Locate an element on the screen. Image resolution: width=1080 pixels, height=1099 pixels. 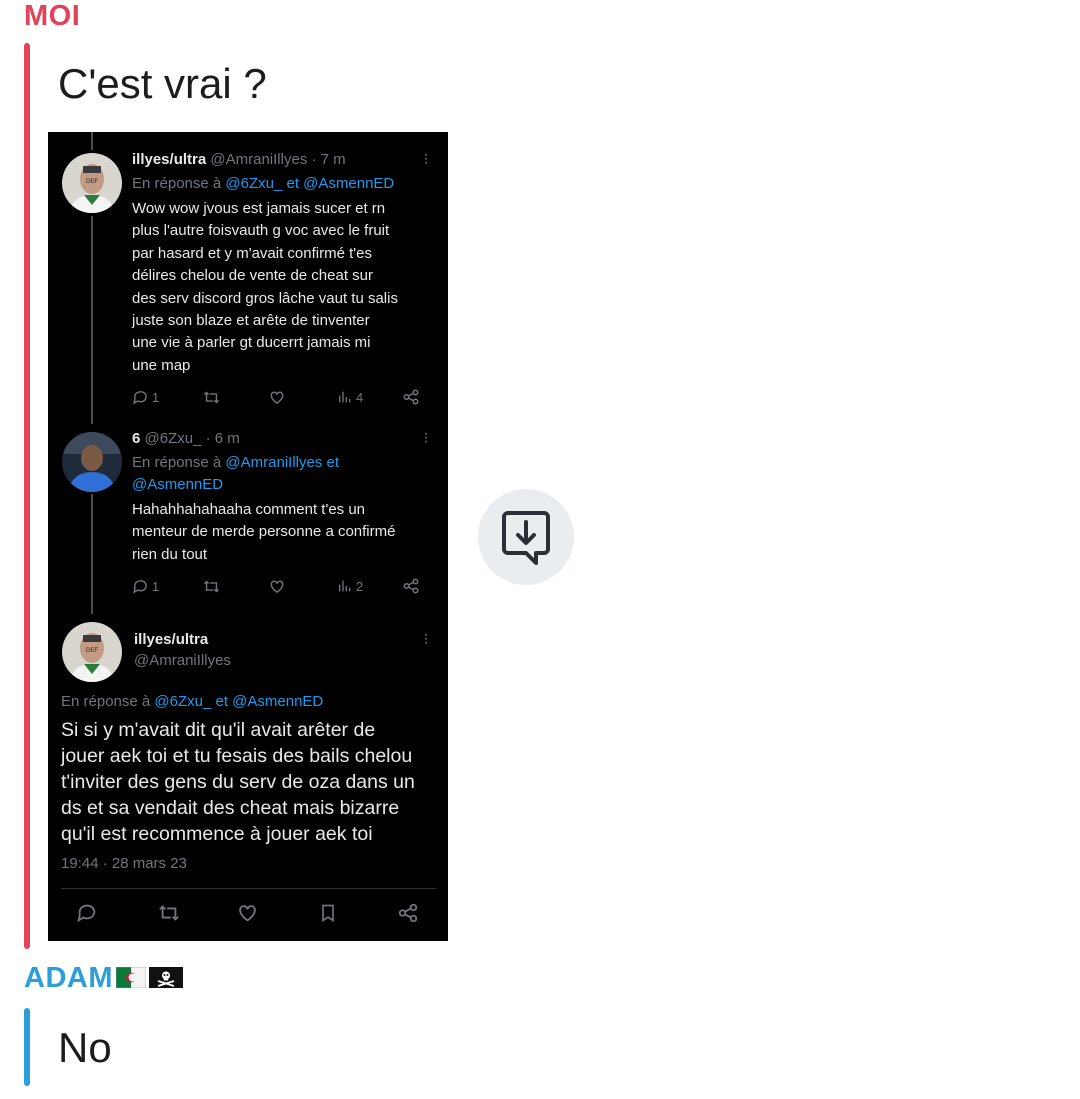
quote-bar-adam is located at coordinates (27, 1047).